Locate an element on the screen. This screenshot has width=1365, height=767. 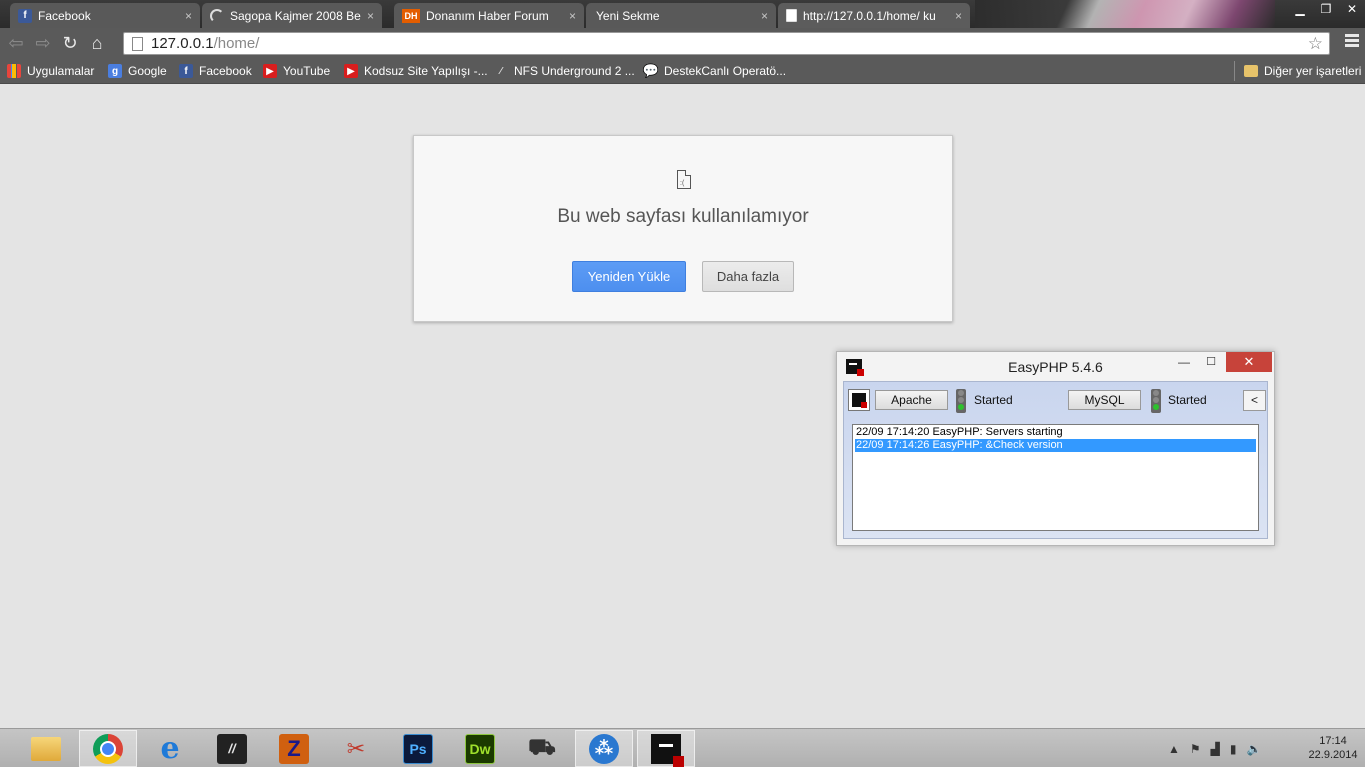
tab-donanim-haber: DH Donanım Haber Forum × is located at coordinates (489, 15).